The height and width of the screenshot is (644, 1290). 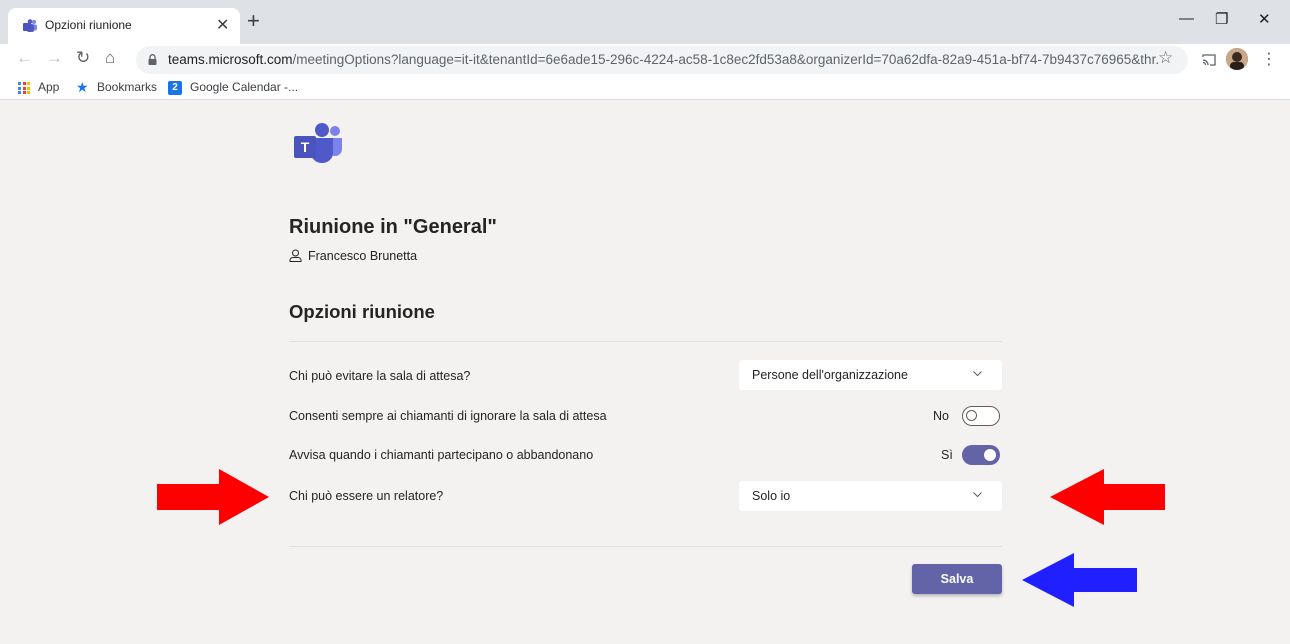 What do you see at coordinates (88, 25) in the screenshot?
I see `tab-title: Opzioni riunione` at bounding box center [88, 25].